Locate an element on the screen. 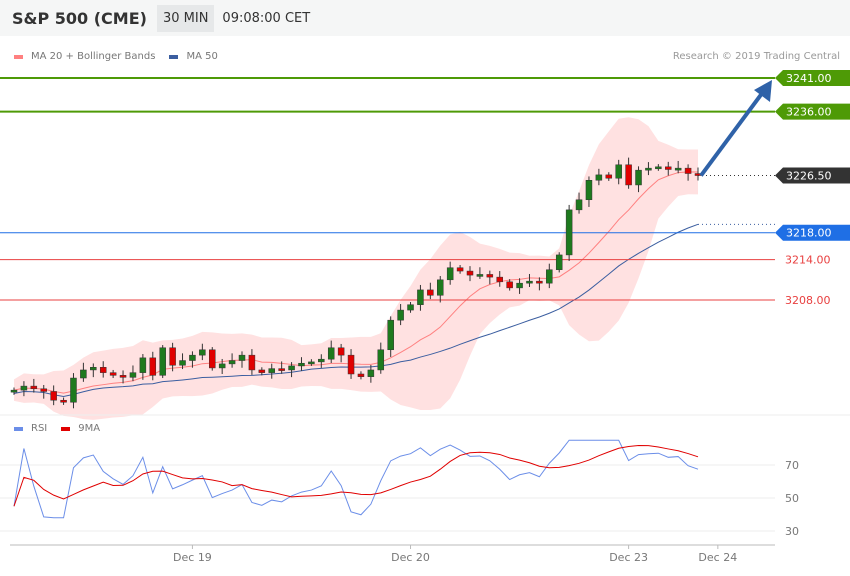 The image size is (850, 576). date-label: Dec 24 is located at coordinates (717, 557).